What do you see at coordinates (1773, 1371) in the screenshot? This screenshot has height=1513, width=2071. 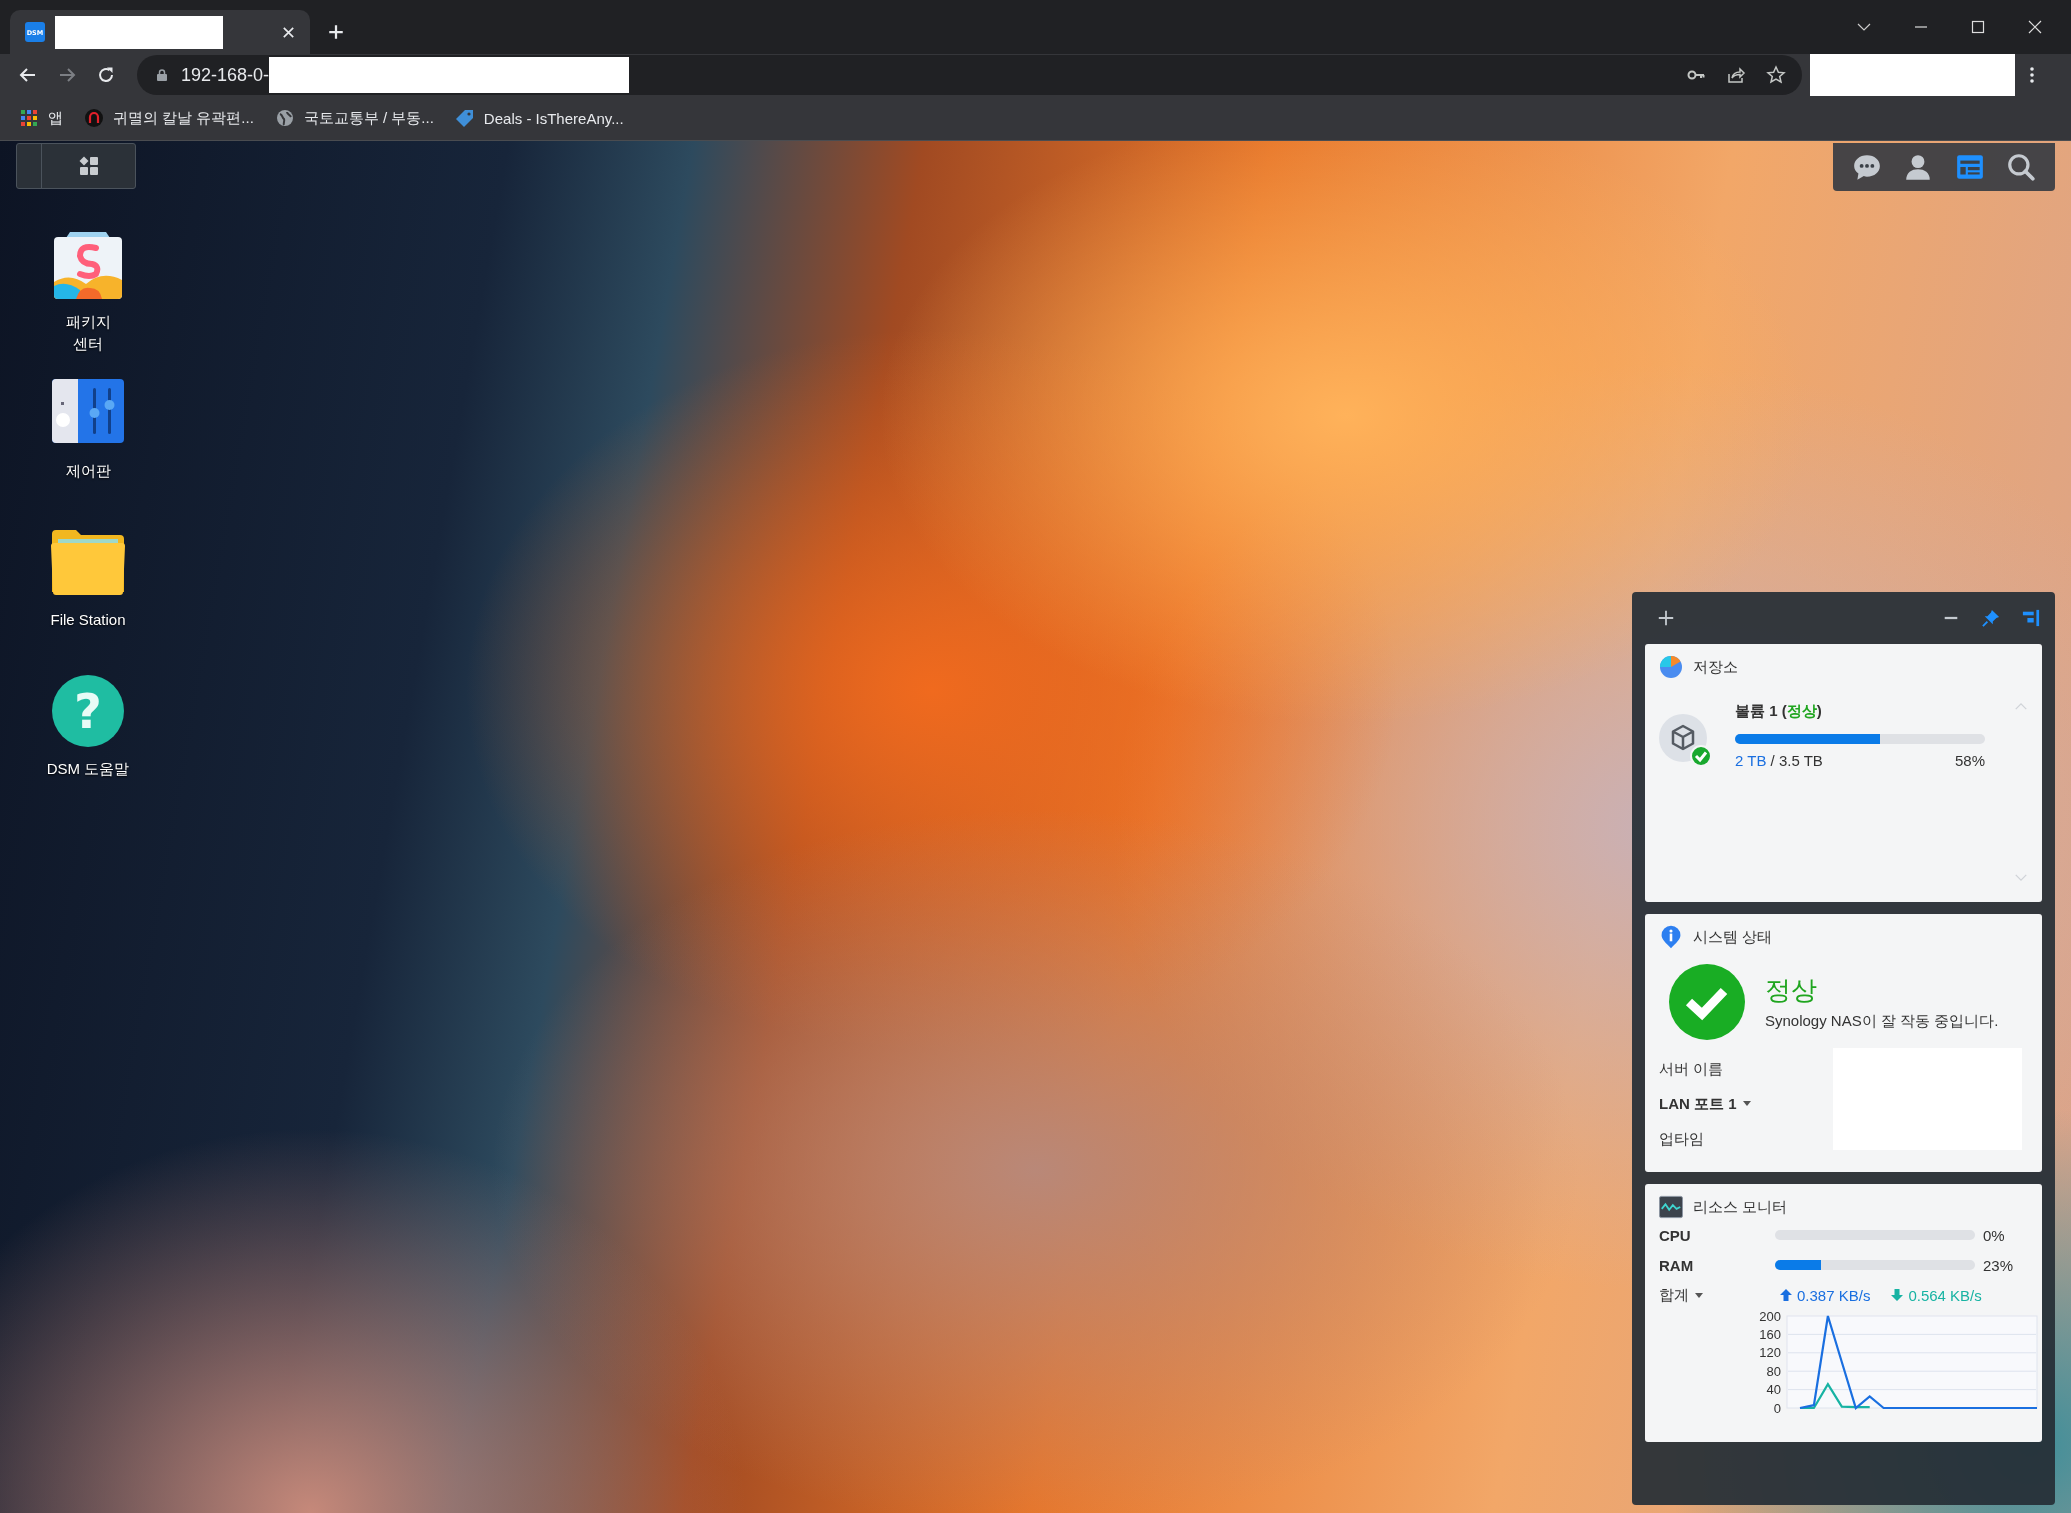 I see `axis-tick-label: 80` at bounding box center [1773, 1371].